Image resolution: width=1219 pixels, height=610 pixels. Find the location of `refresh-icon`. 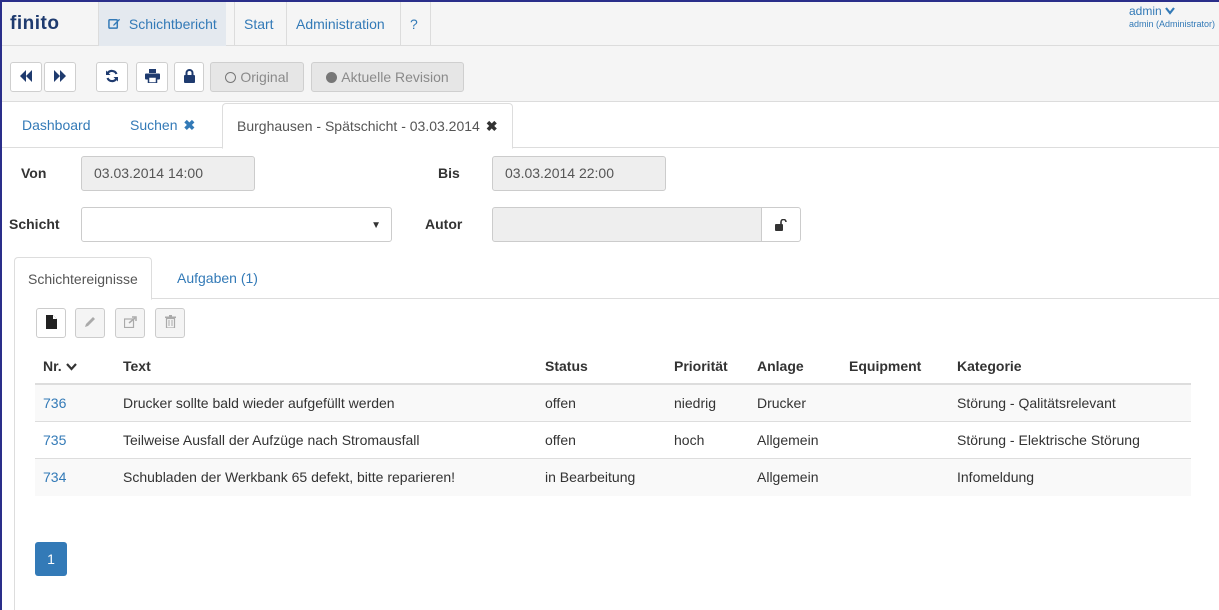

refresh-icon is located at coordinates (112, 77).